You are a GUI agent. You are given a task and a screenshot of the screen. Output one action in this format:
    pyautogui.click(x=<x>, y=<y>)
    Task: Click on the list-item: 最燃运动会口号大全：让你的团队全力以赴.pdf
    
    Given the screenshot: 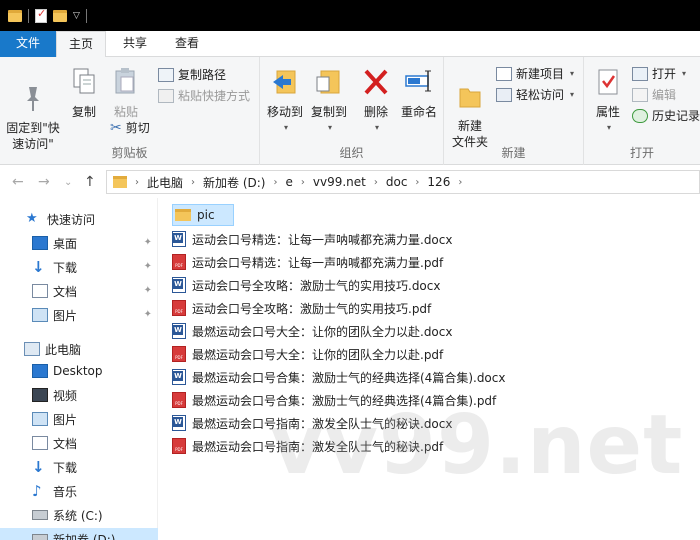 What is the action you would take?
    pyautogui.click(x=307, y=354)
    